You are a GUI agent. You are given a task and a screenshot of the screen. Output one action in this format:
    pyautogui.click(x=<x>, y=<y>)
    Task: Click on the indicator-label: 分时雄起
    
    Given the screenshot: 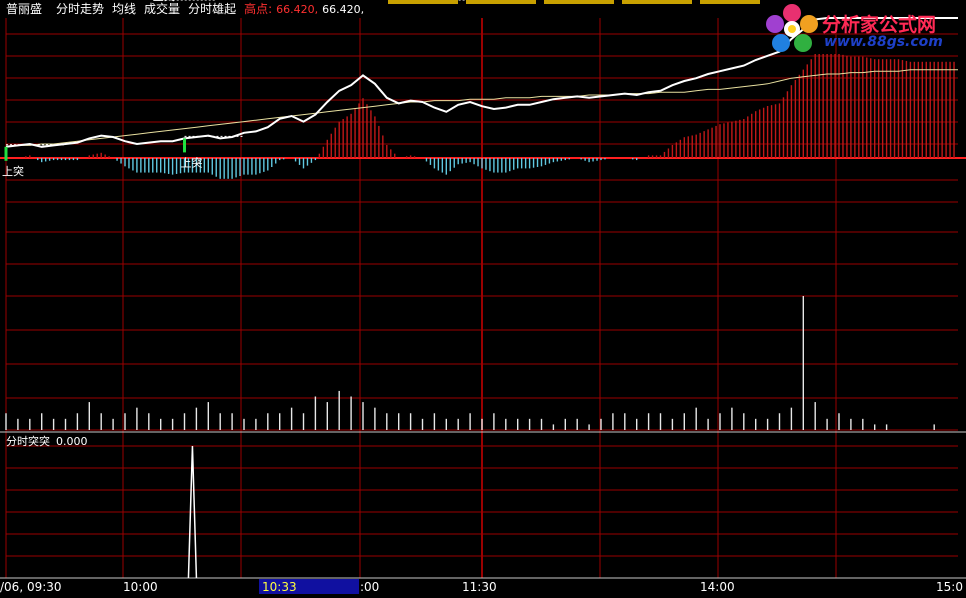 What is the action you would take?
    pyautogui.click(x=212, y=9)
    